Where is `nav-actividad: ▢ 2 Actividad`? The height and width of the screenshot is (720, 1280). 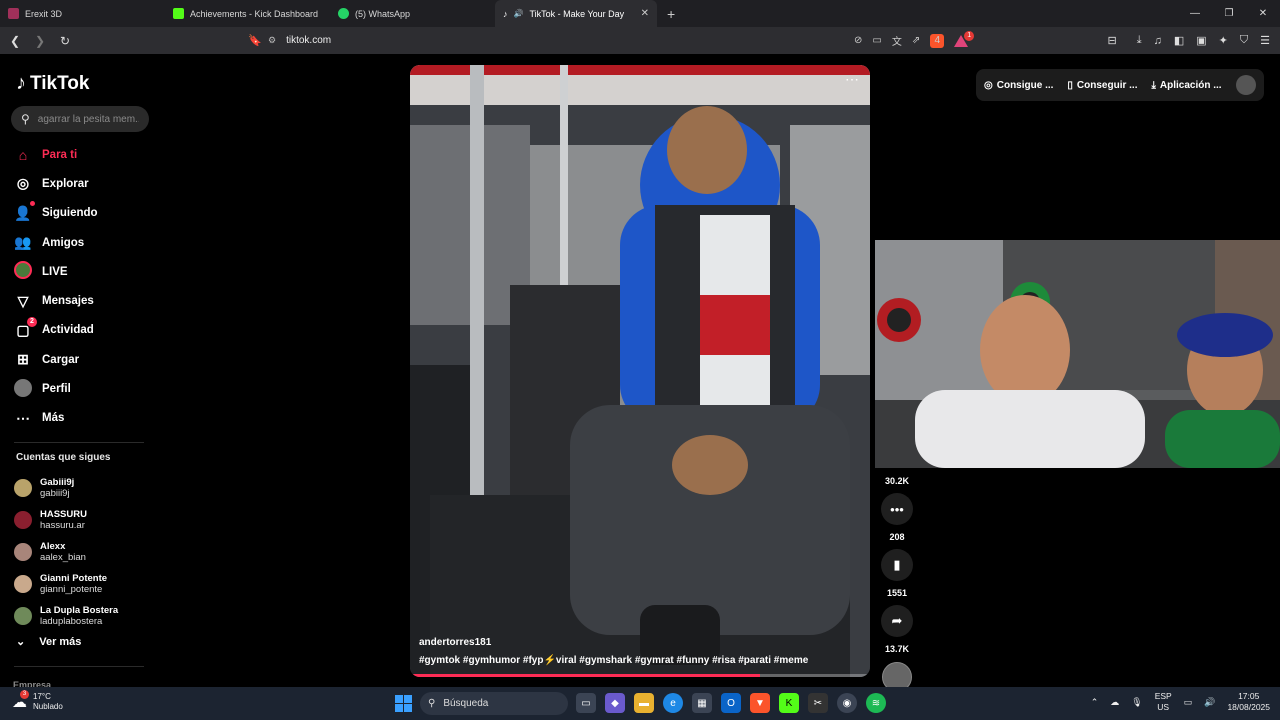 nav-actividad: ▢ 2 Actividad is located at coordinates (89, 330).